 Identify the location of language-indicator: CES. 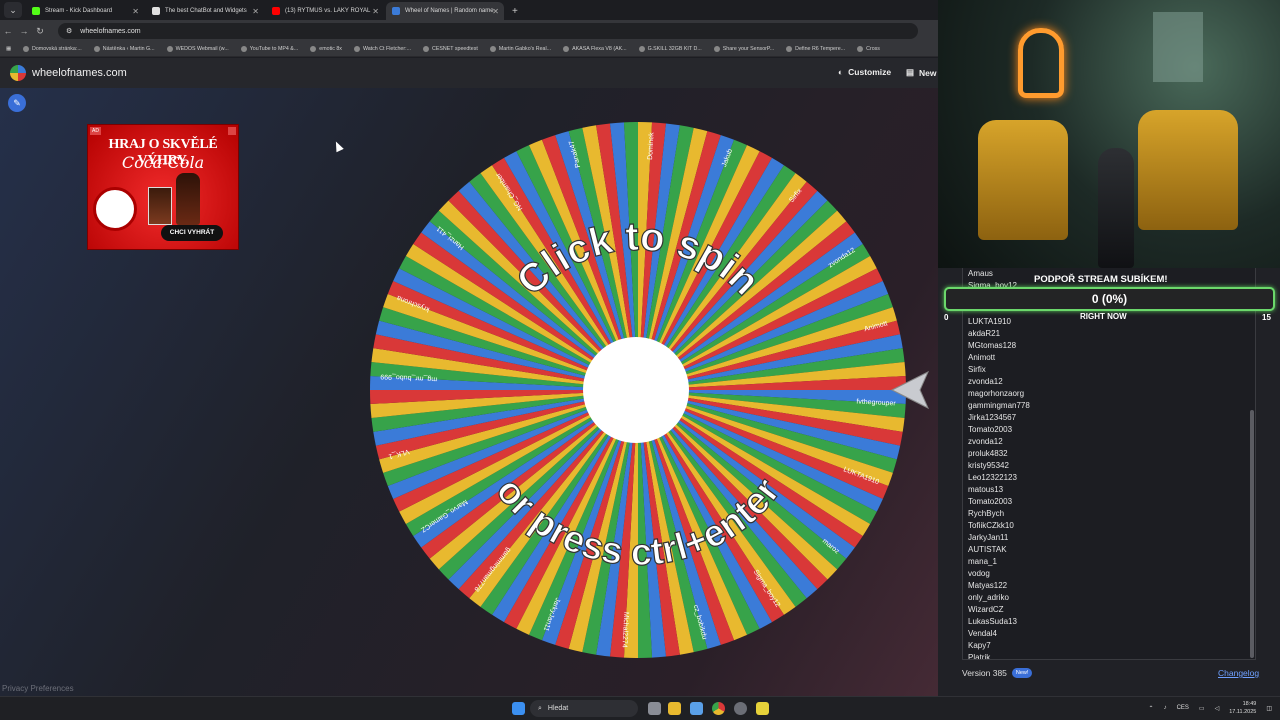
(1183, 708).